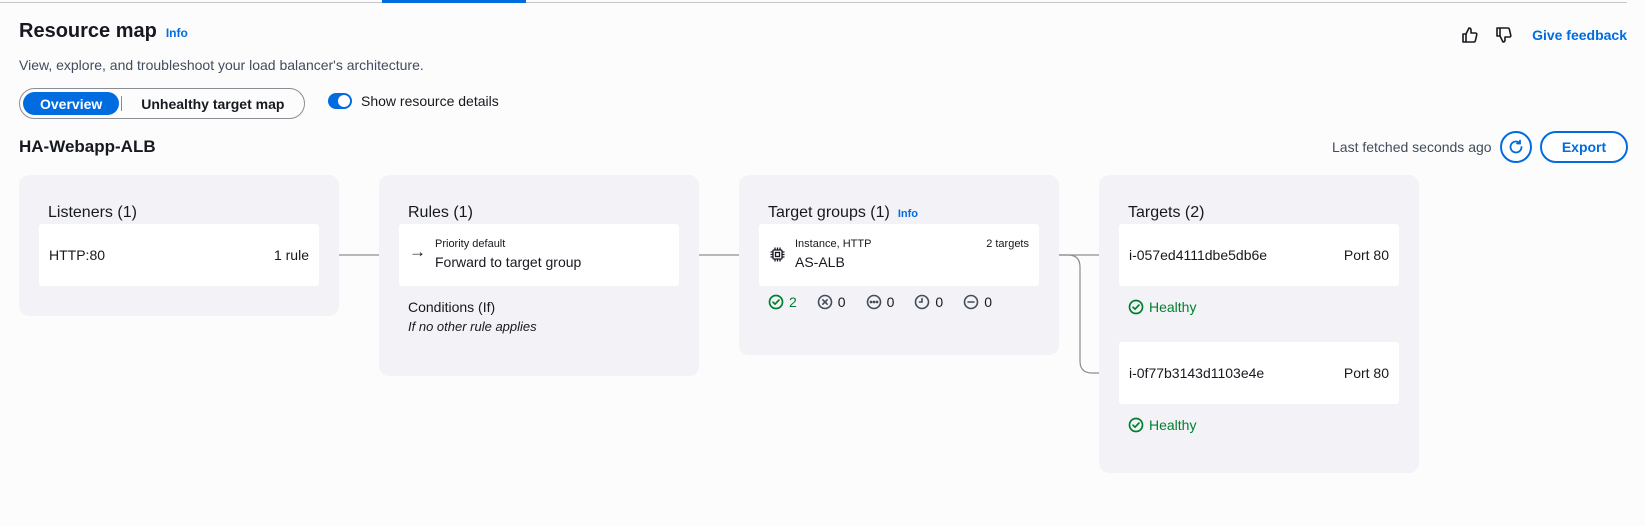  I want to click on stat-draining: 0, so click(928, 302).